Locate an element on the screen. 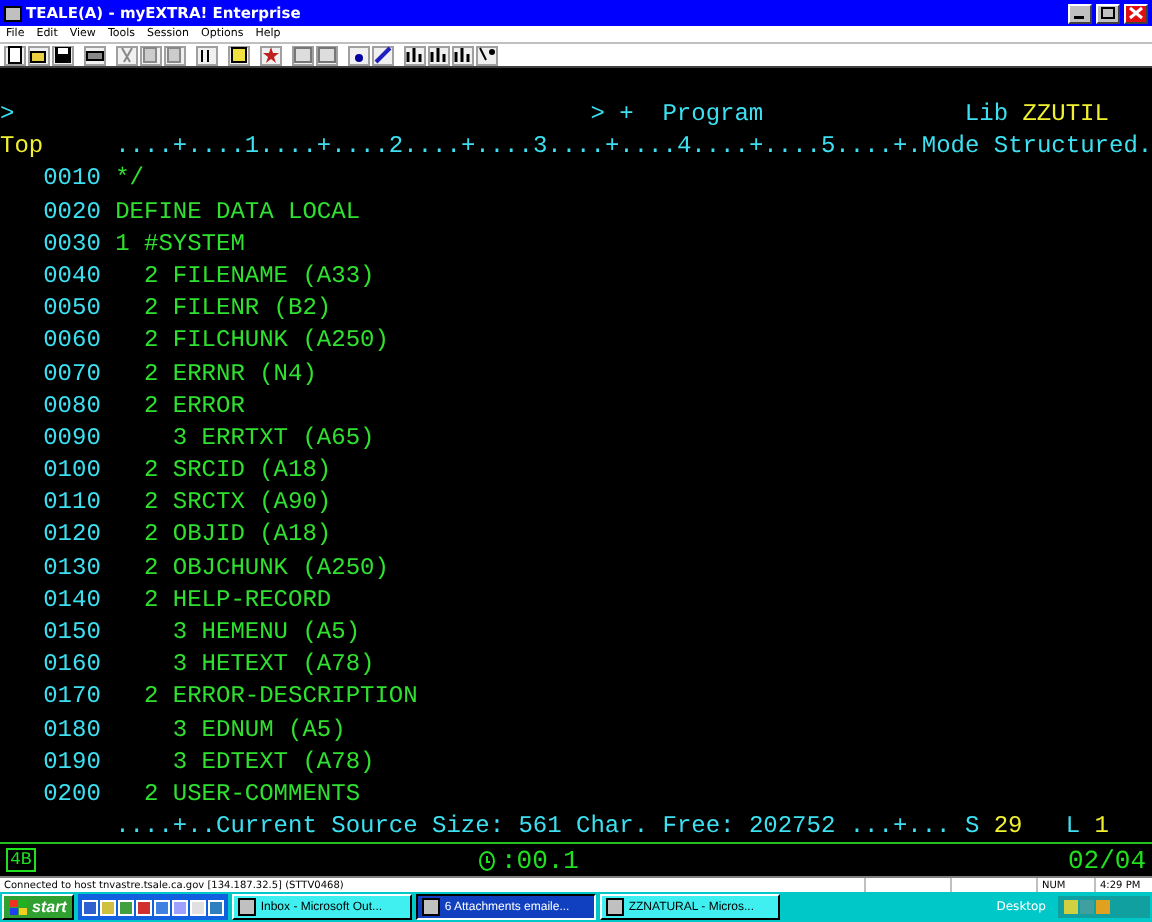 The image size is (1152, 922). line-number: 0160 is located at coordinates (72, 664).